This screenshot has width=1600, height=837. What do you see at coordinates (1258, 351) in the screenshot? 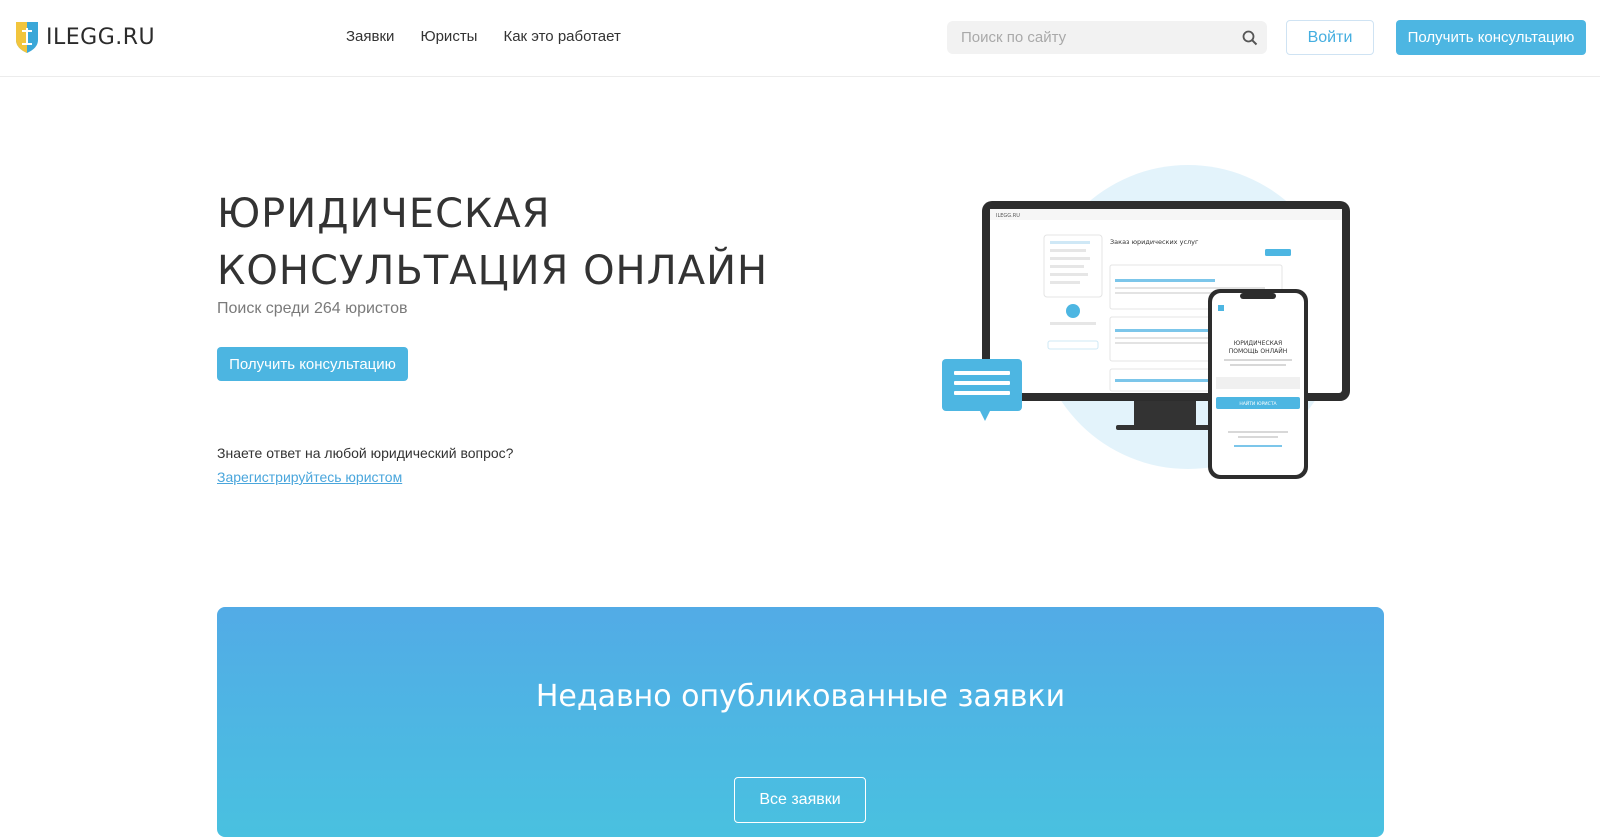
I see `phone-heading-line-2: ПОМОЩЬ ОНЛАЙН` at bounding box center [1258, 351].